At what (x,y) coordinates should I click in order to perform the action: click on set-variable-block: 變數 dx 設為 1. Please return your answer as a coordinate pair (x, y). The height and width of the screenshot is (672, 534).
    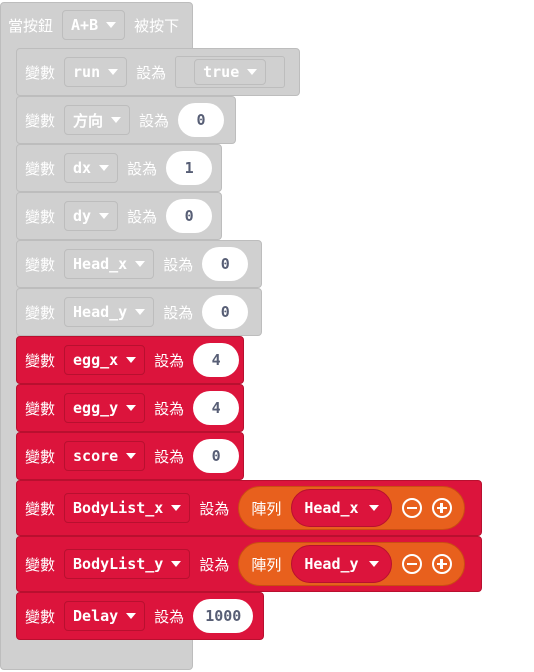
    Looking at the image, I should click on (119, 168).